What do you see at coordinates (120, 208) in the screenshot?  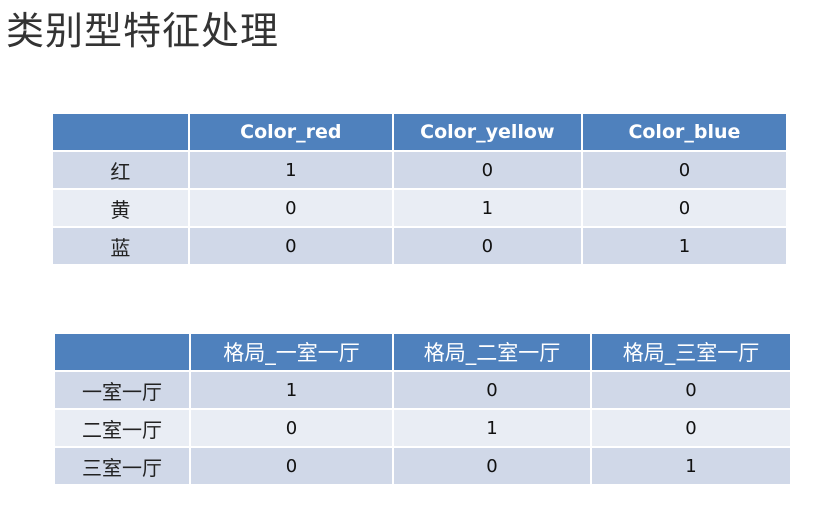 I see `row-label: 黄` at bounding box center [120, 208].